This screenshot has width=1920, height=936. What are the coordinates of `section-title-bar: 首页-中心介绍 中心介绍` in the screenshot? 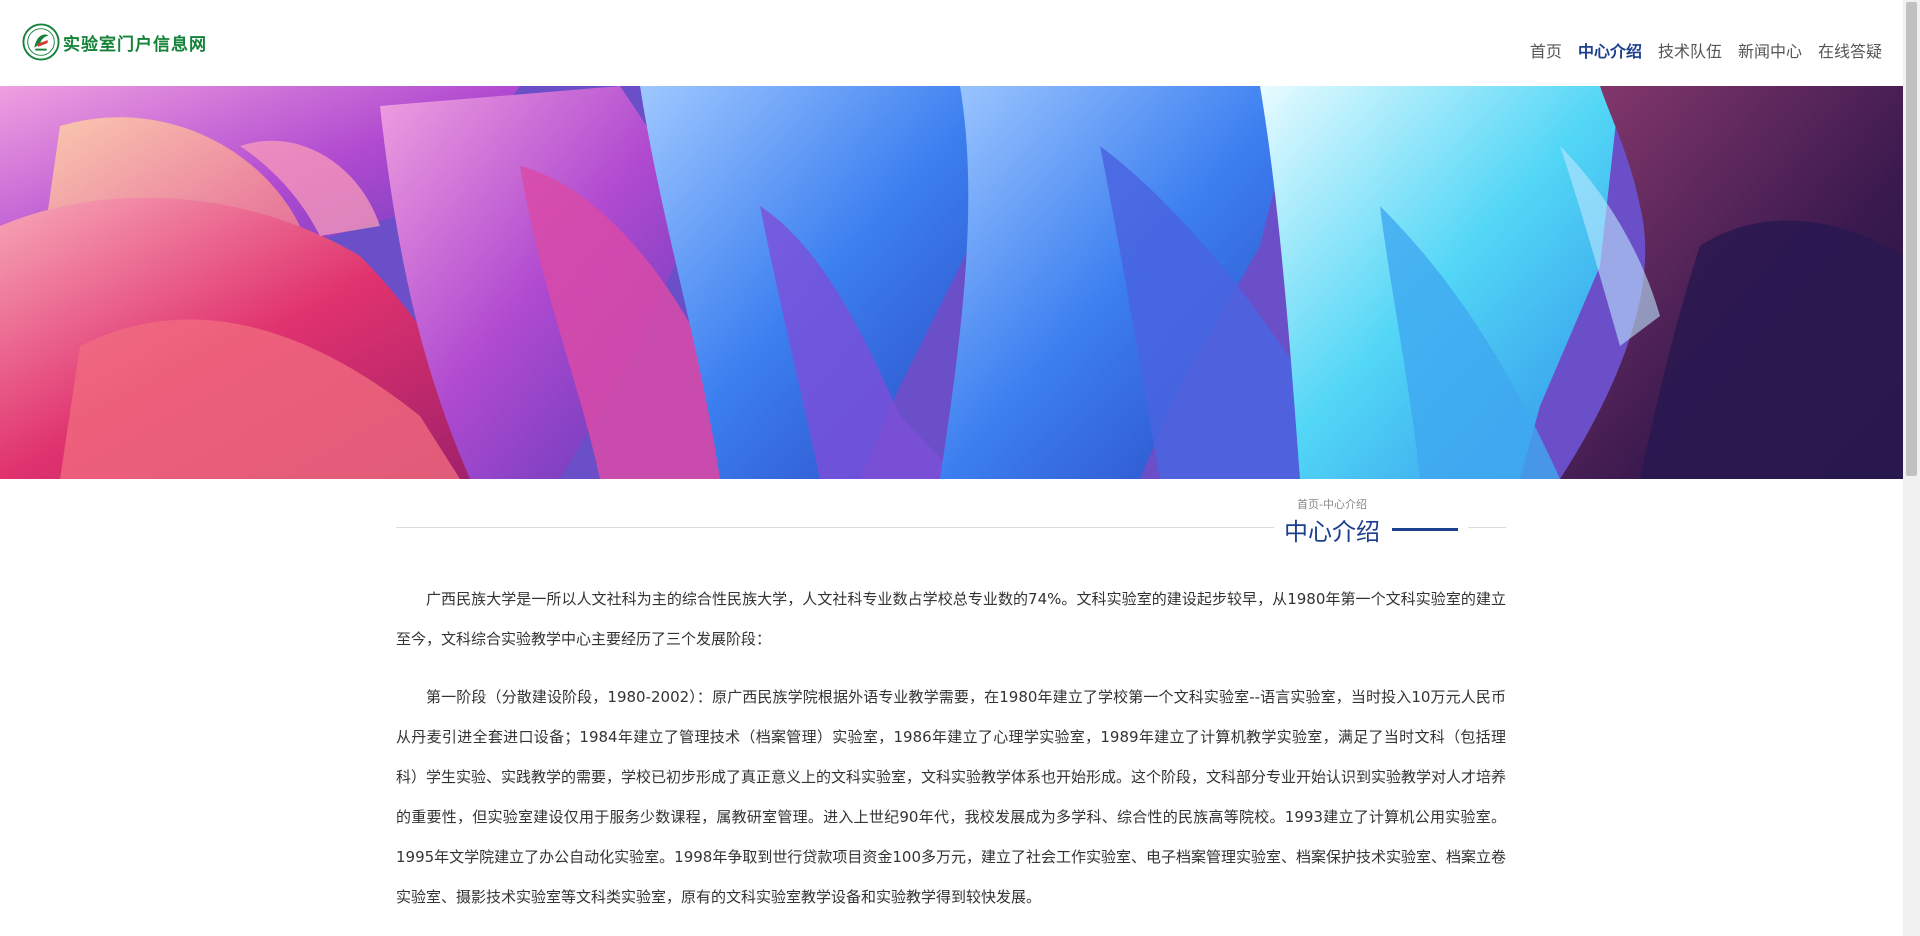 It's located at (951, 519).